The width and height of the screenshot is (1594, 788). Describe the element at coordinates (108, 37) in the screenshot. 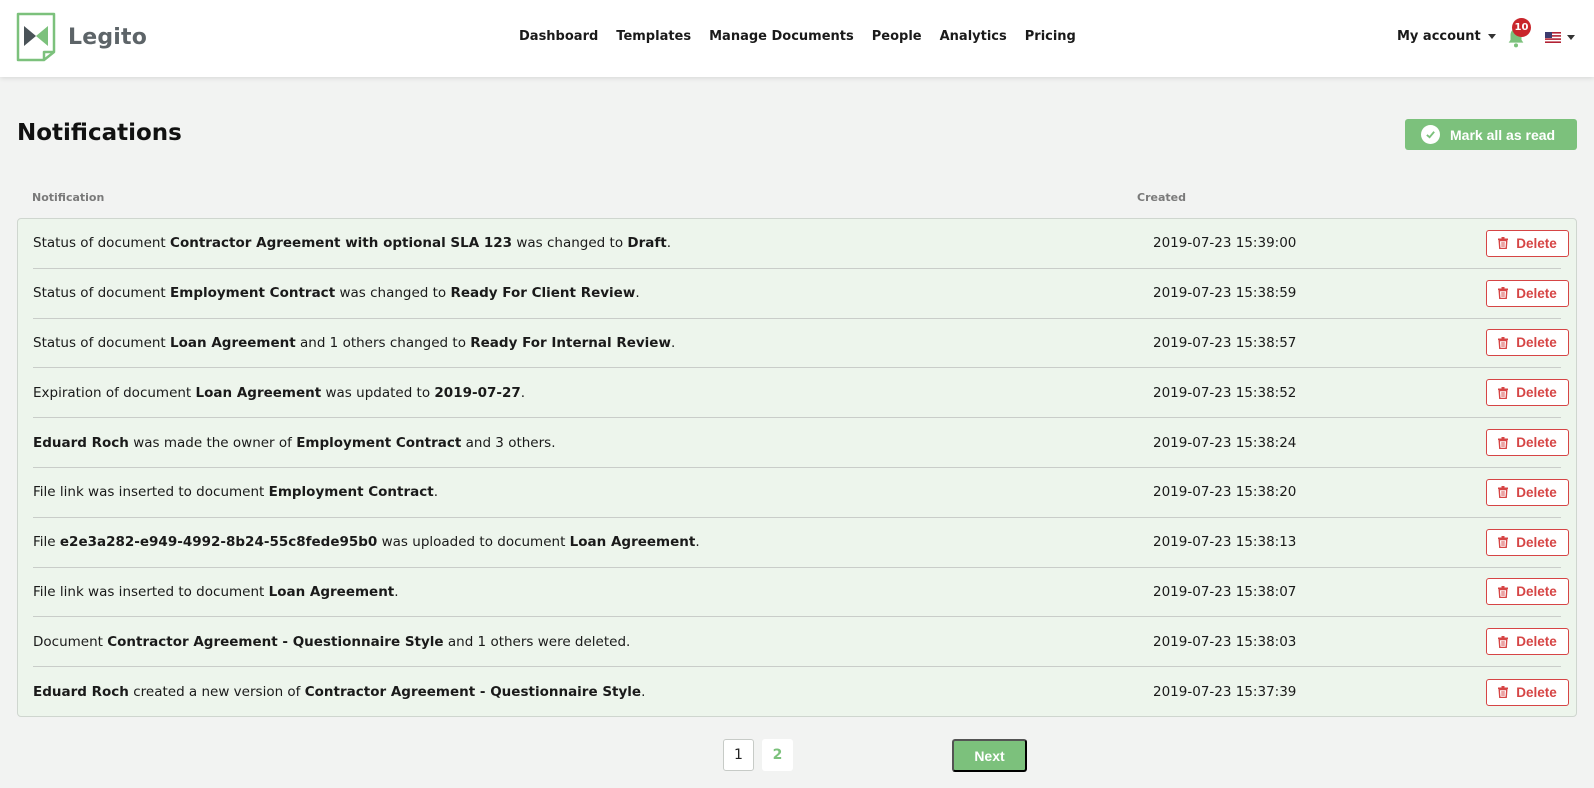

I see `app-name: Legito` at that location.